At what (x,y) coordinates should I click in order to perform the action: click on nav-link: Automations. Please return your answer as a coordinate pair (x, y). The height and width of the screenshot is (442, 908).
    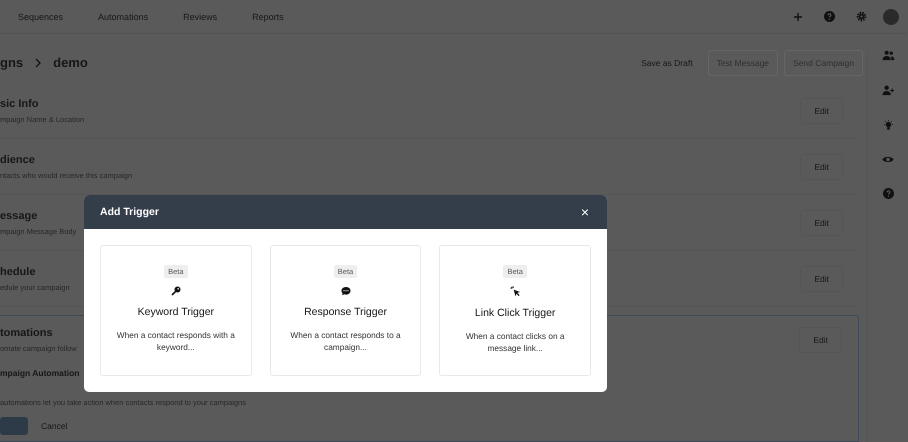
    Looking at the image, I should click on (123, 17).